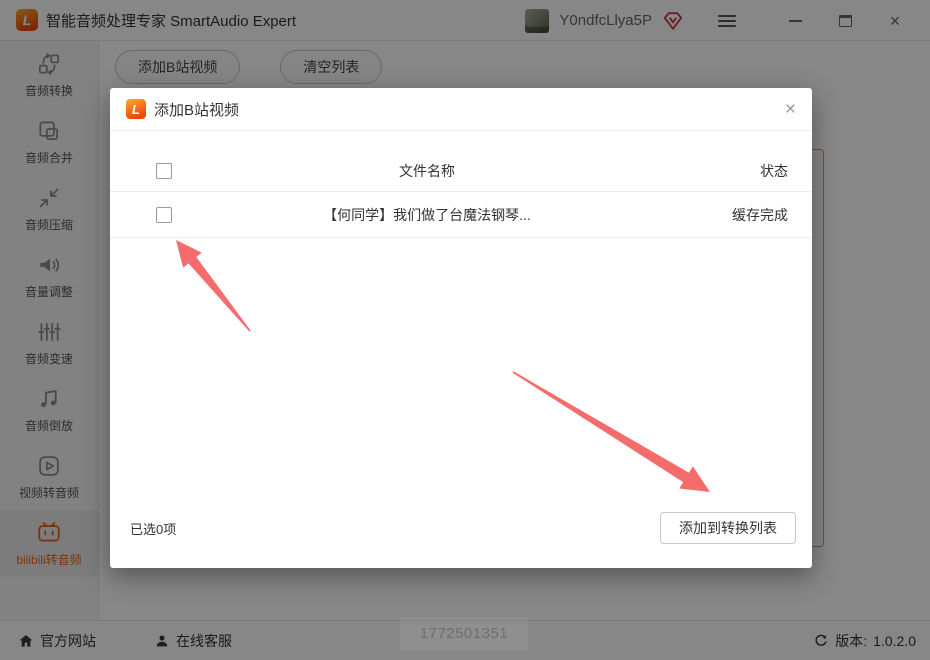 This screenshot has height=660, width=930. Describe the element at coordinates (760, 214) in the screenshot. I see `row-status: 缓存完成` at that location.